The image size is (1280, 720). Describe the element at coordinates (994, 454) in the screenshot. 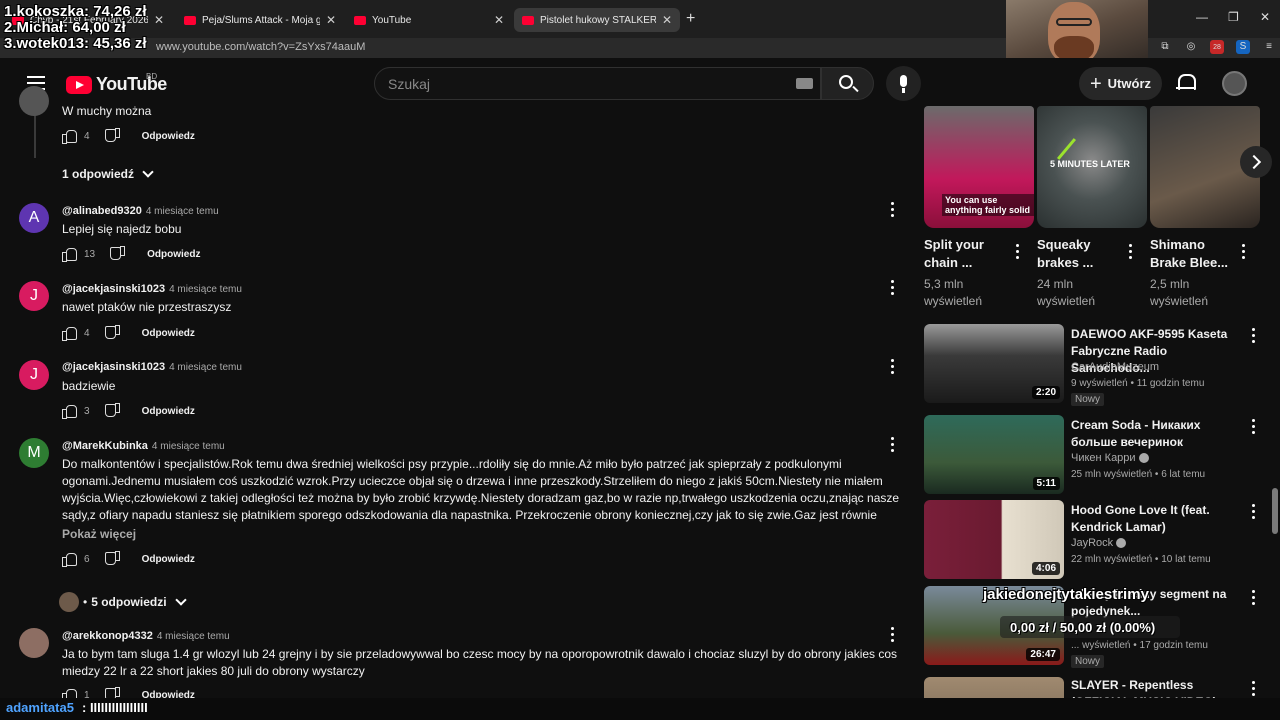

I see `video-thumbnail: 5:11` at that location.